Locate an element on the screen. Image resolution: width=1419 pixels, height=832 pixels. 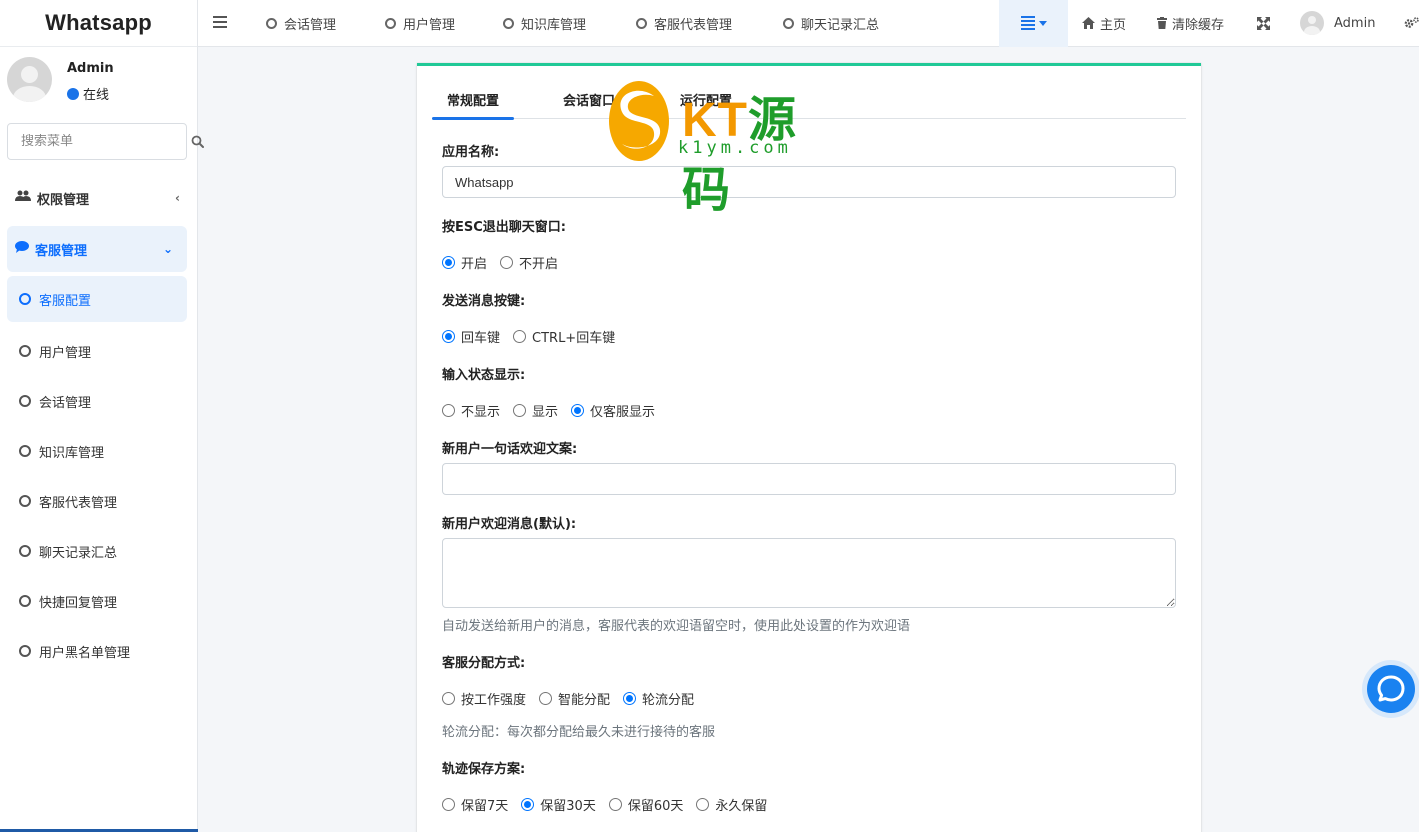
sidebar-item-users: 用户管理 is located at coordinates (99, 351).